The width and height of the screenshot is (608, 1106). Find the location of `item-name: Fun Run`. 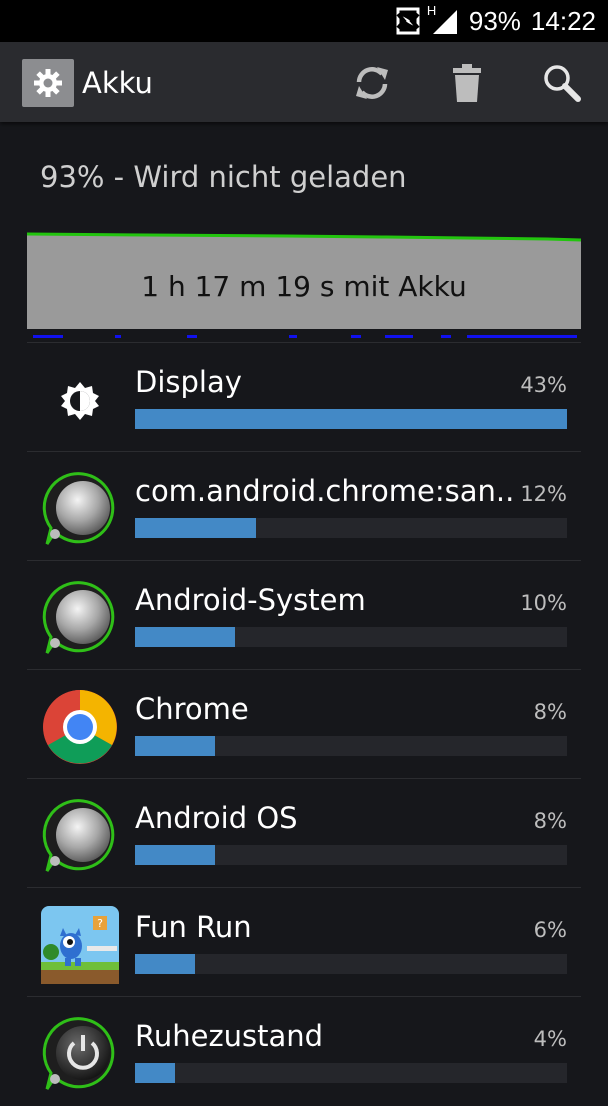

item-name: Fun Run is located at coordinates (193, 927).